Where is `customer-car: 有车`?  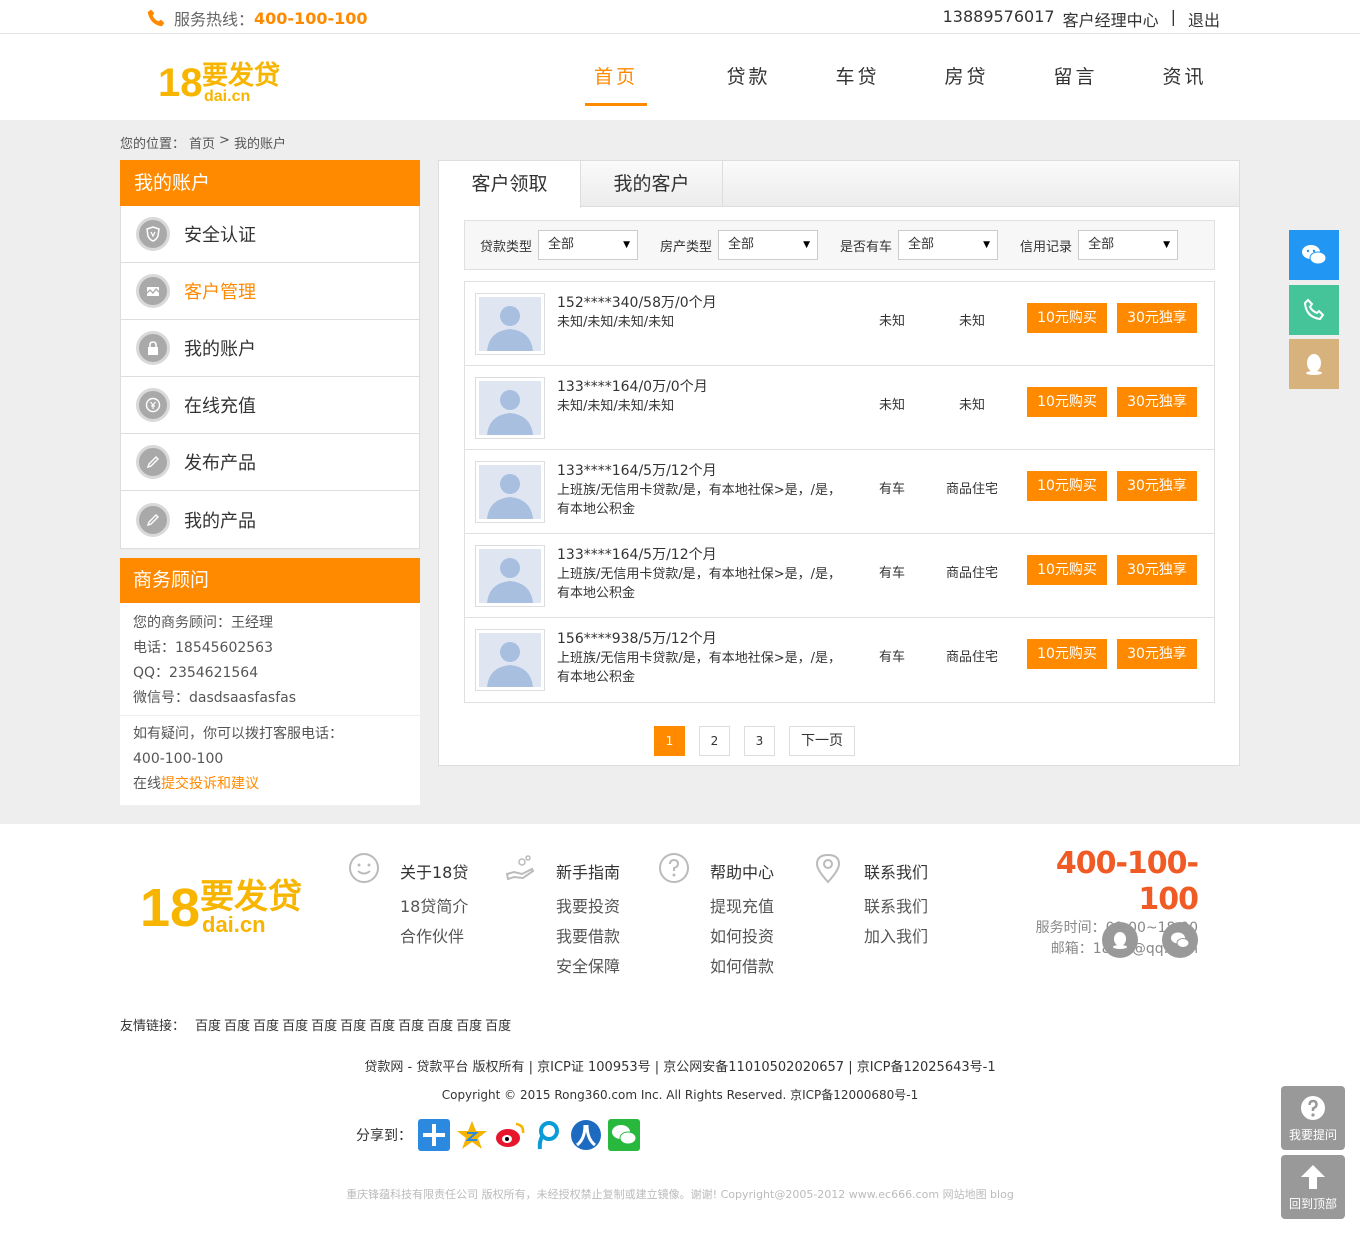
customer-car: 有车 is located at coordinates (891, 573).